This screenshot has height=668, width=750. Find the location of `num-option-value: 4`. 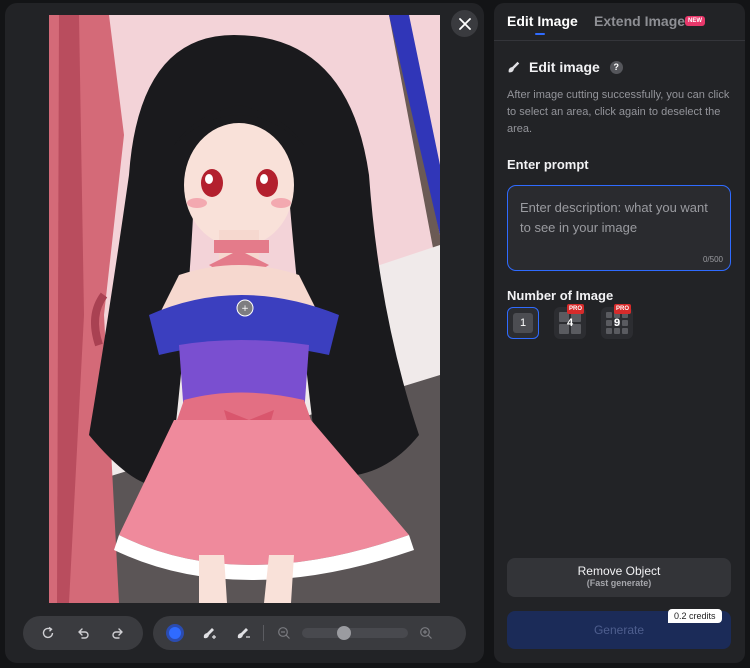

num-option-value: 4 is located at coordinates (570, 323).